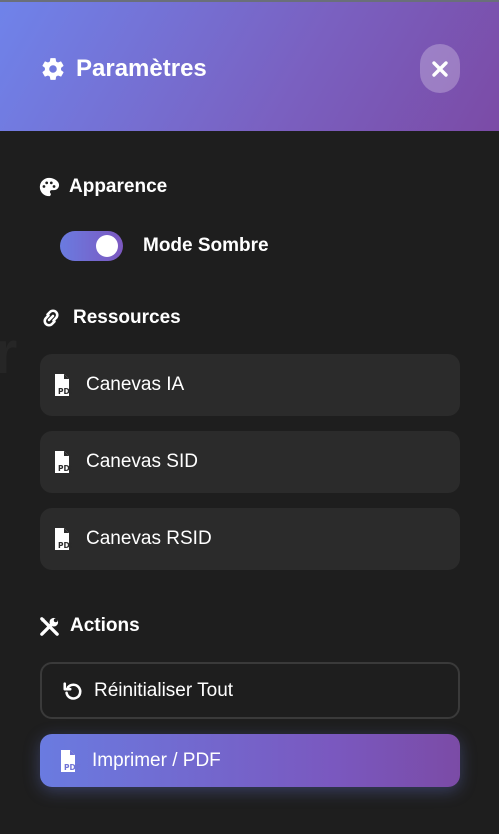 This screenshot has height=834, width=499. Describe the element at coordinates (250, 690) in the screenshot. I see `reset-all-button: Réinitialiser Tout` at that location.